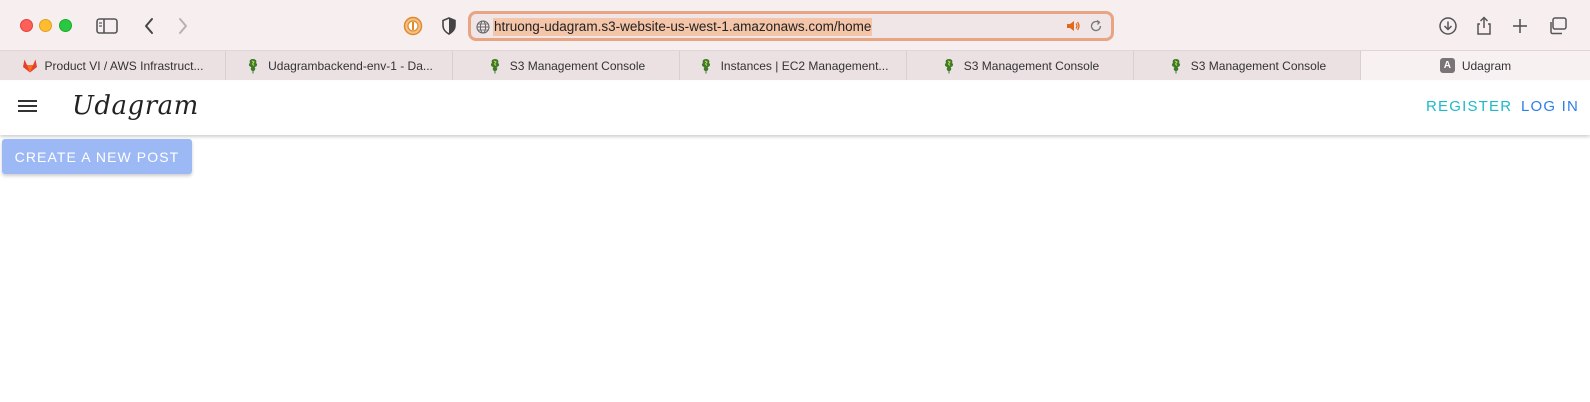 Image resolution: width=1590 pixels, height=402 pixels. I want to click on share-icon, so click(1484, 26).